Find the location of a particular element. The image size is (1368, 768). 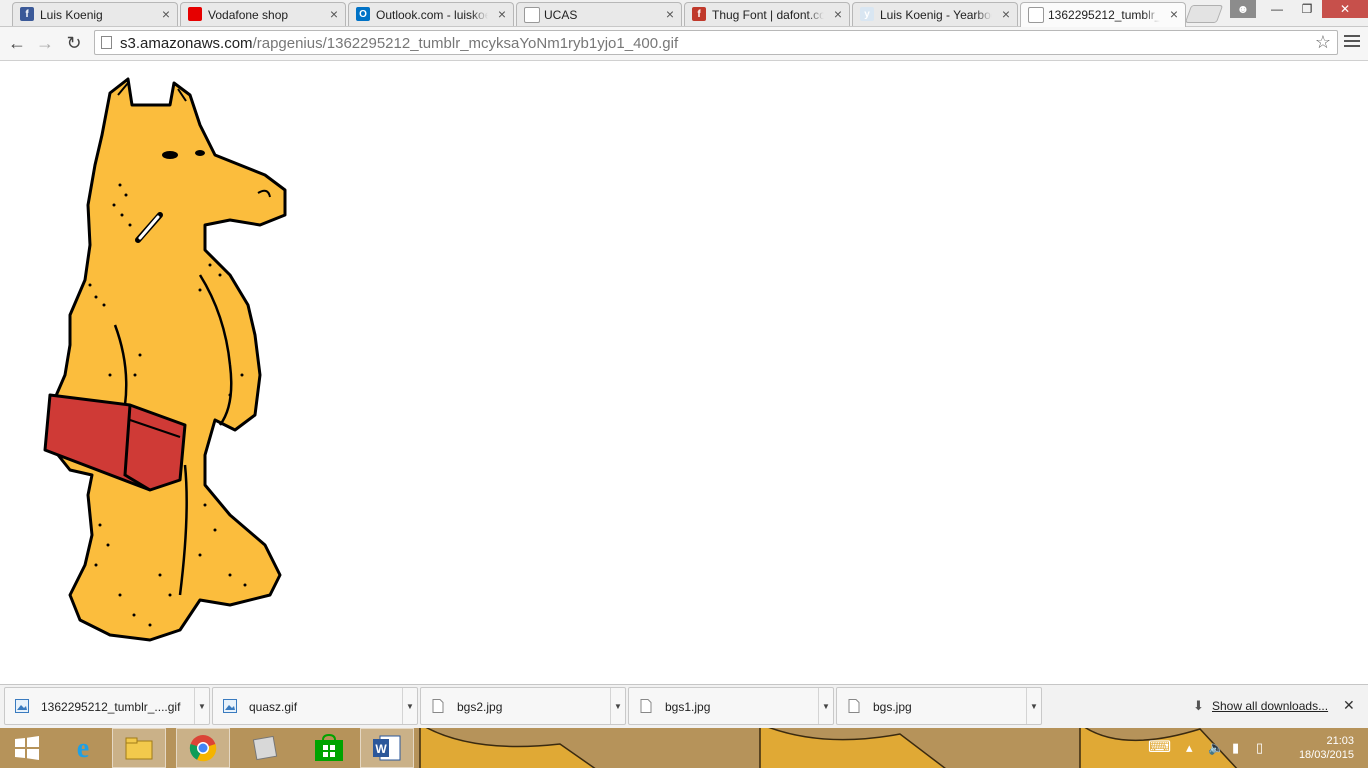

speaker-icon: 🔈 is located at coordinates (1216, 748).